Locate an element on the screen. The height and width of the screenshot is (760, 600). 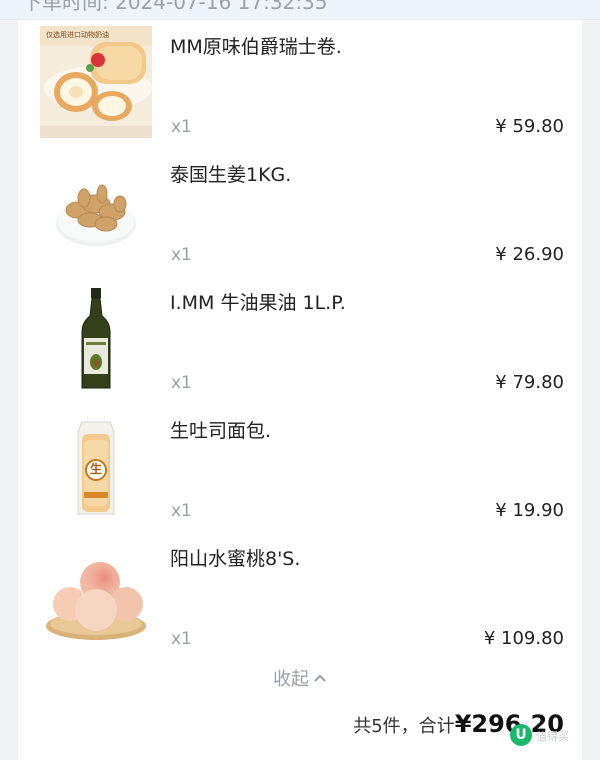
product-price: ¥ 19.90 is located at coordinates (529, 510).